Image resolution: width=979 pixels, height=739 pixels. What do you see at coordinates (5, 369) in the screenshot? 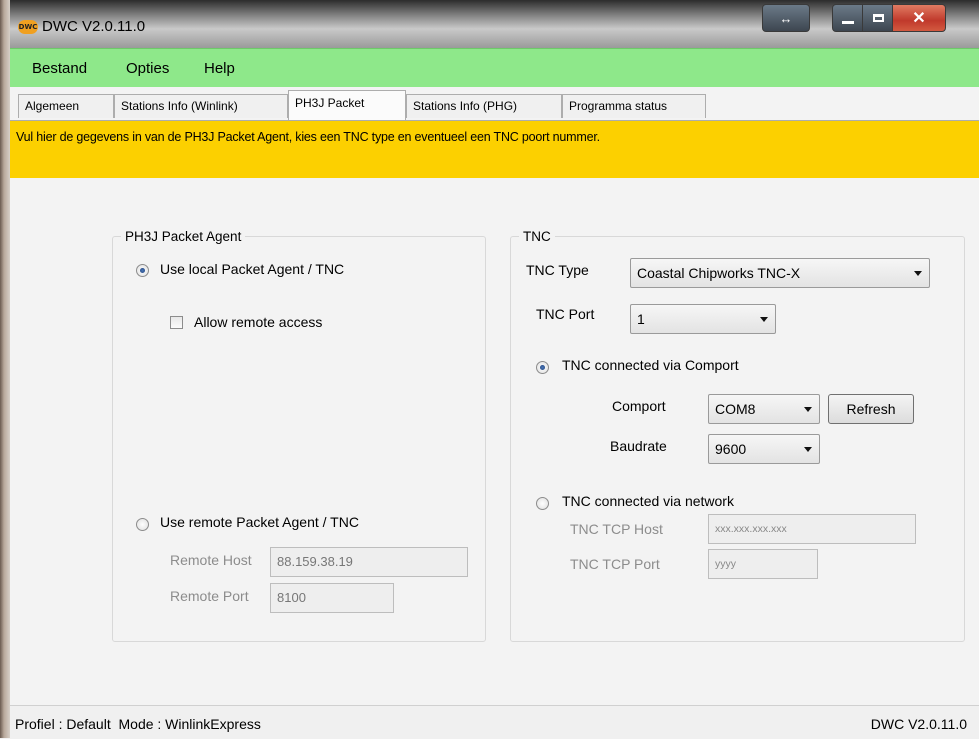
I see `desktop-edge` at bounding box center [5, 369].